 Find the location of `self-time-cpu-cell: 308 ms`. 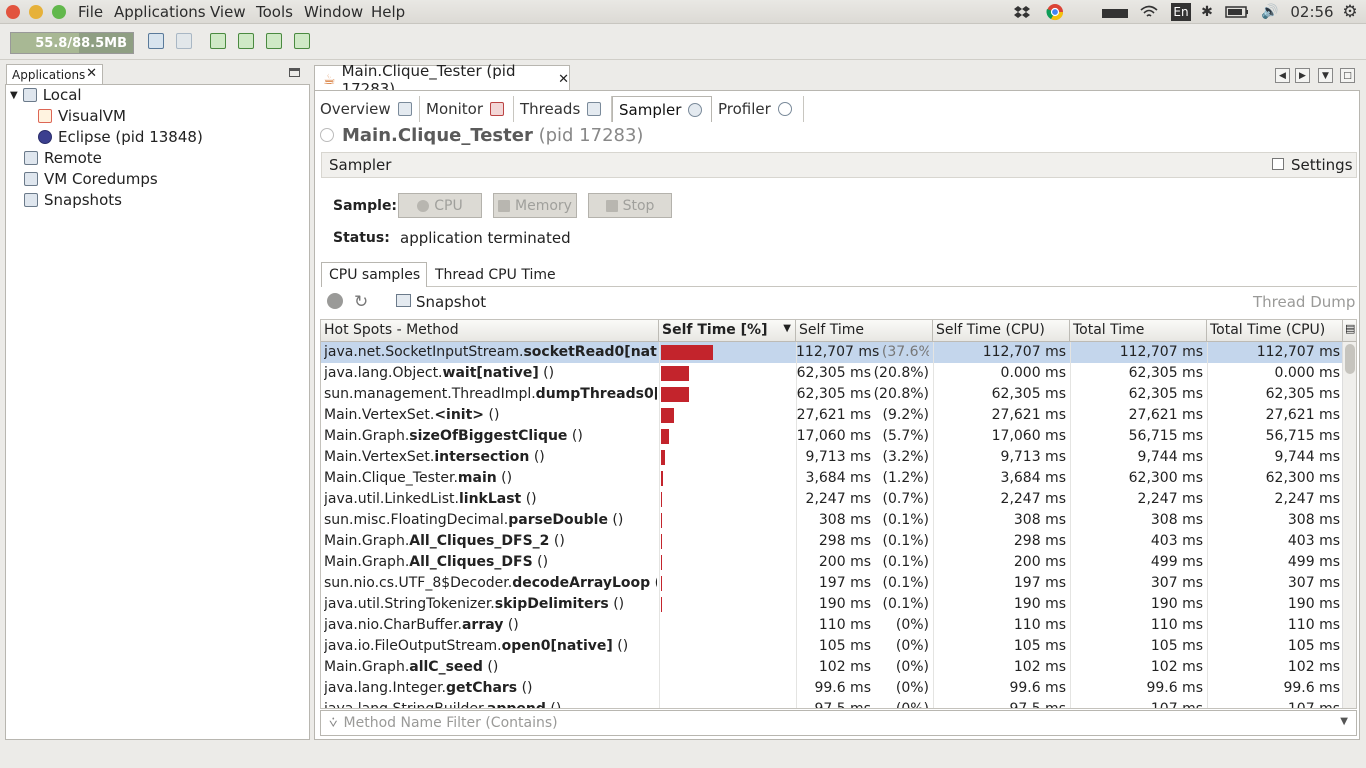

self-time-cpu-cell: 308 ms is located at coordinates (1039, 520).